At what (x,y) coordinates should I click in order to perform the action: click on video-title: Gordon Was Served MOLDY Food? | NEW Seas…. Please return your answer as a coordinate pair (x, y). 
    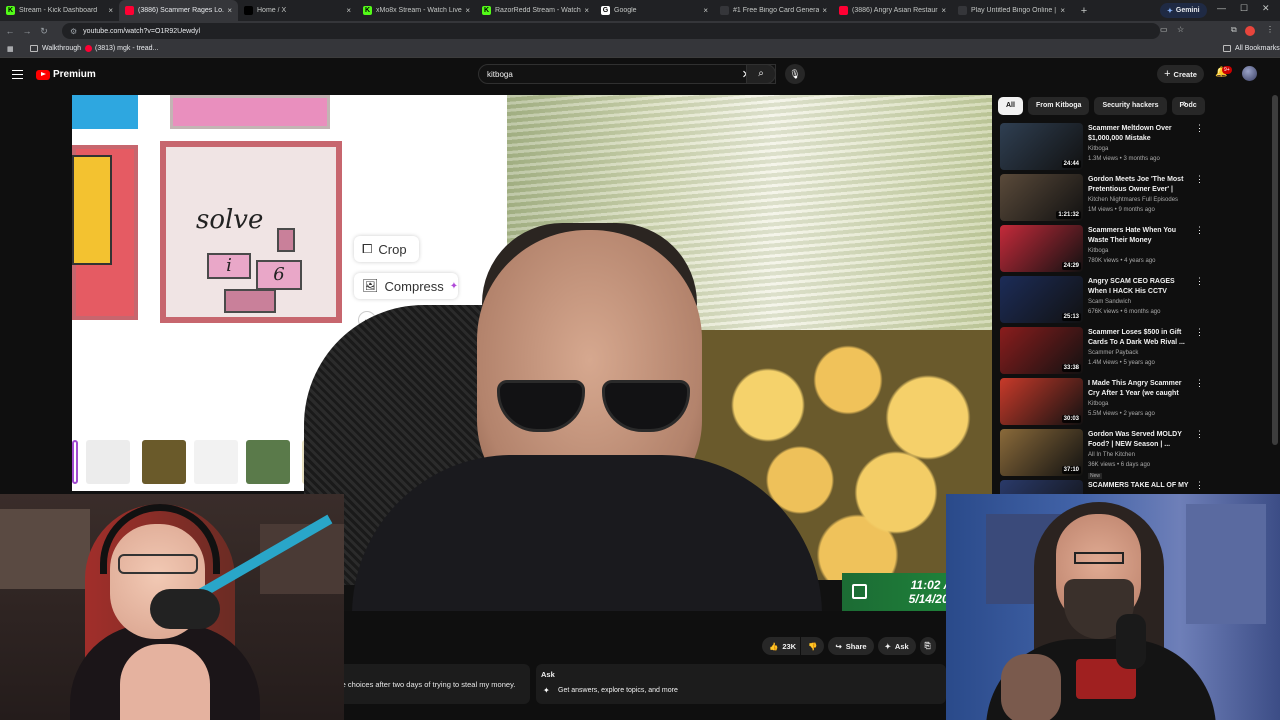
    Looking at the image, I should click on (1140, 440).